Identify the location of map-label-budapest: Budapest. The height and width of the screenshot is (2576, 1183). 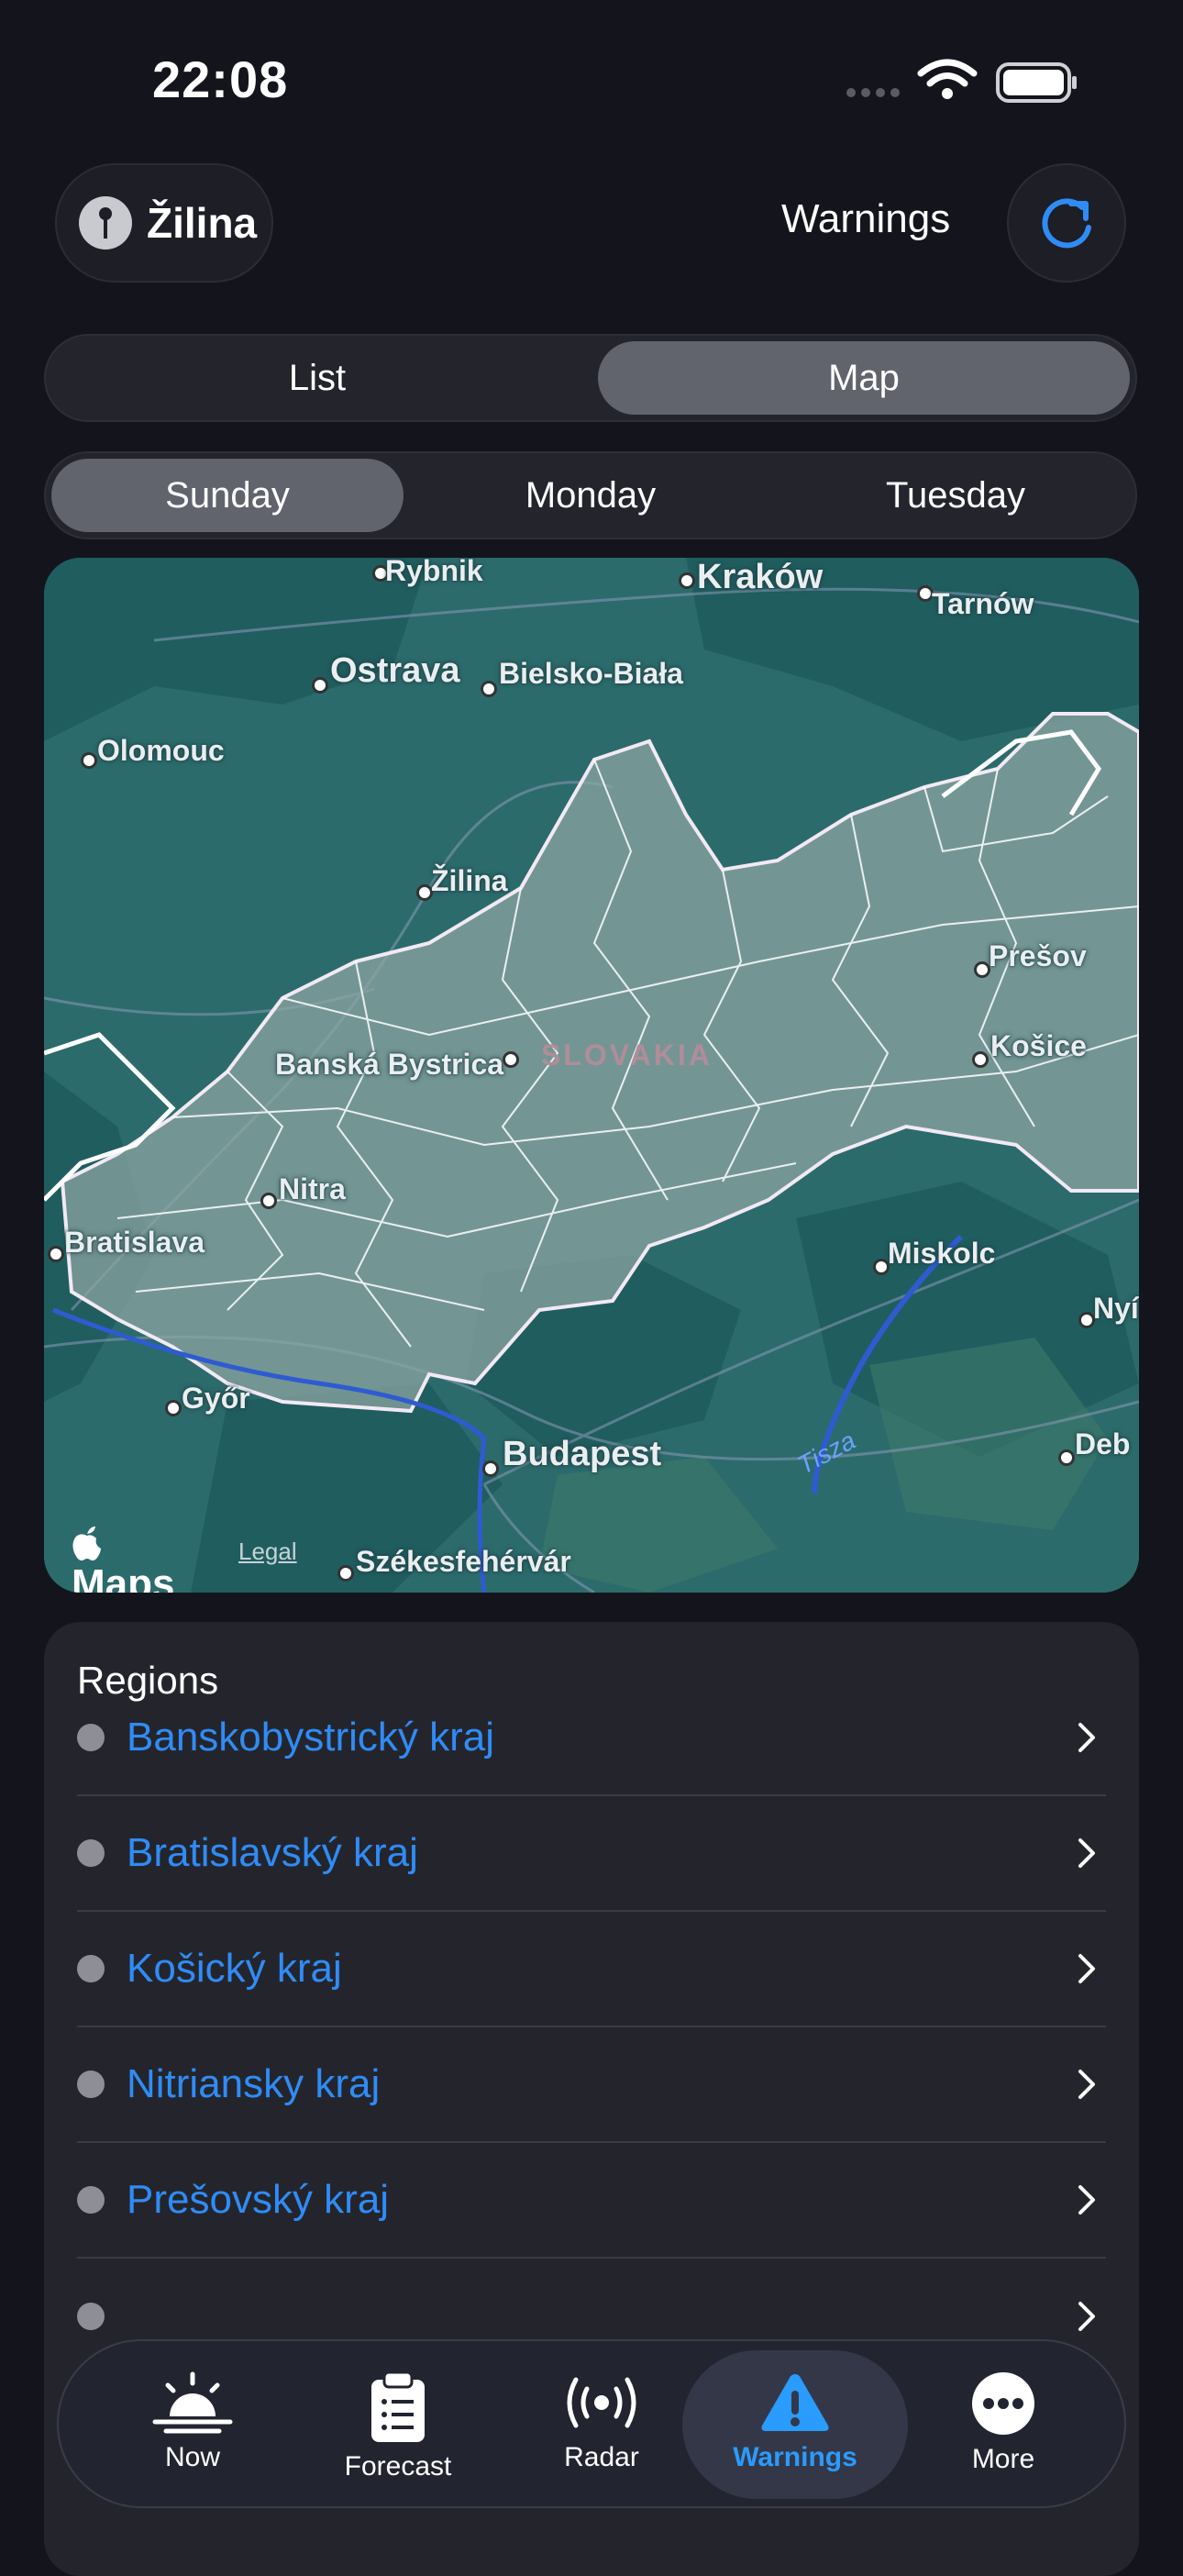
(582, 1454).